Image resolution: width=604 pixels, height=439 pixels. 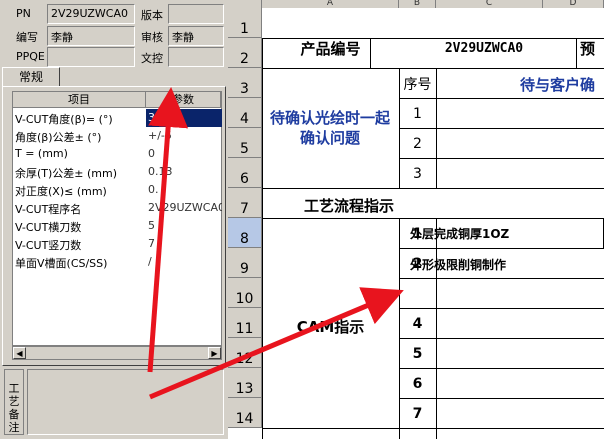 What do you see at coordinates (117, 226) in the screenshot?
I see `param-row: V-CUT横刀数 5` at bounding box center [117, 226].